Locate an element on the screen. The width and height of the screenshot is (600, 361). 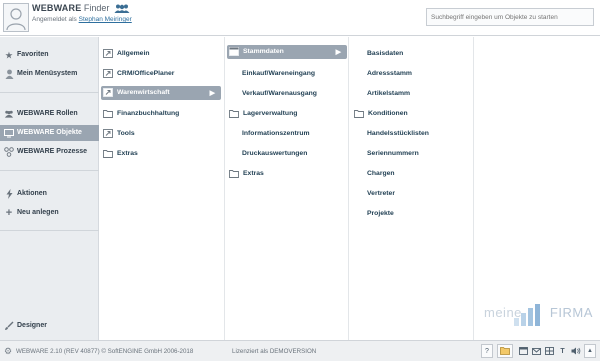
sidebar-item-menusystem: Mein Menüsystem is located at coordinates (49, 74).